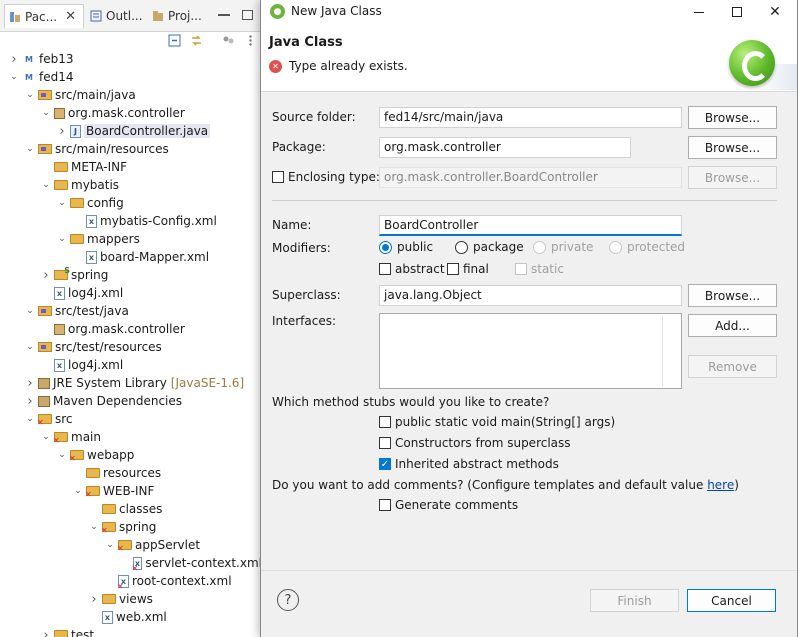 Image resolution: width=798 pixels, height=637 pixels. Describe the element at coordinates (131, 329) in the screenshot. I see `tree-item: org.mask.controller` at that location.